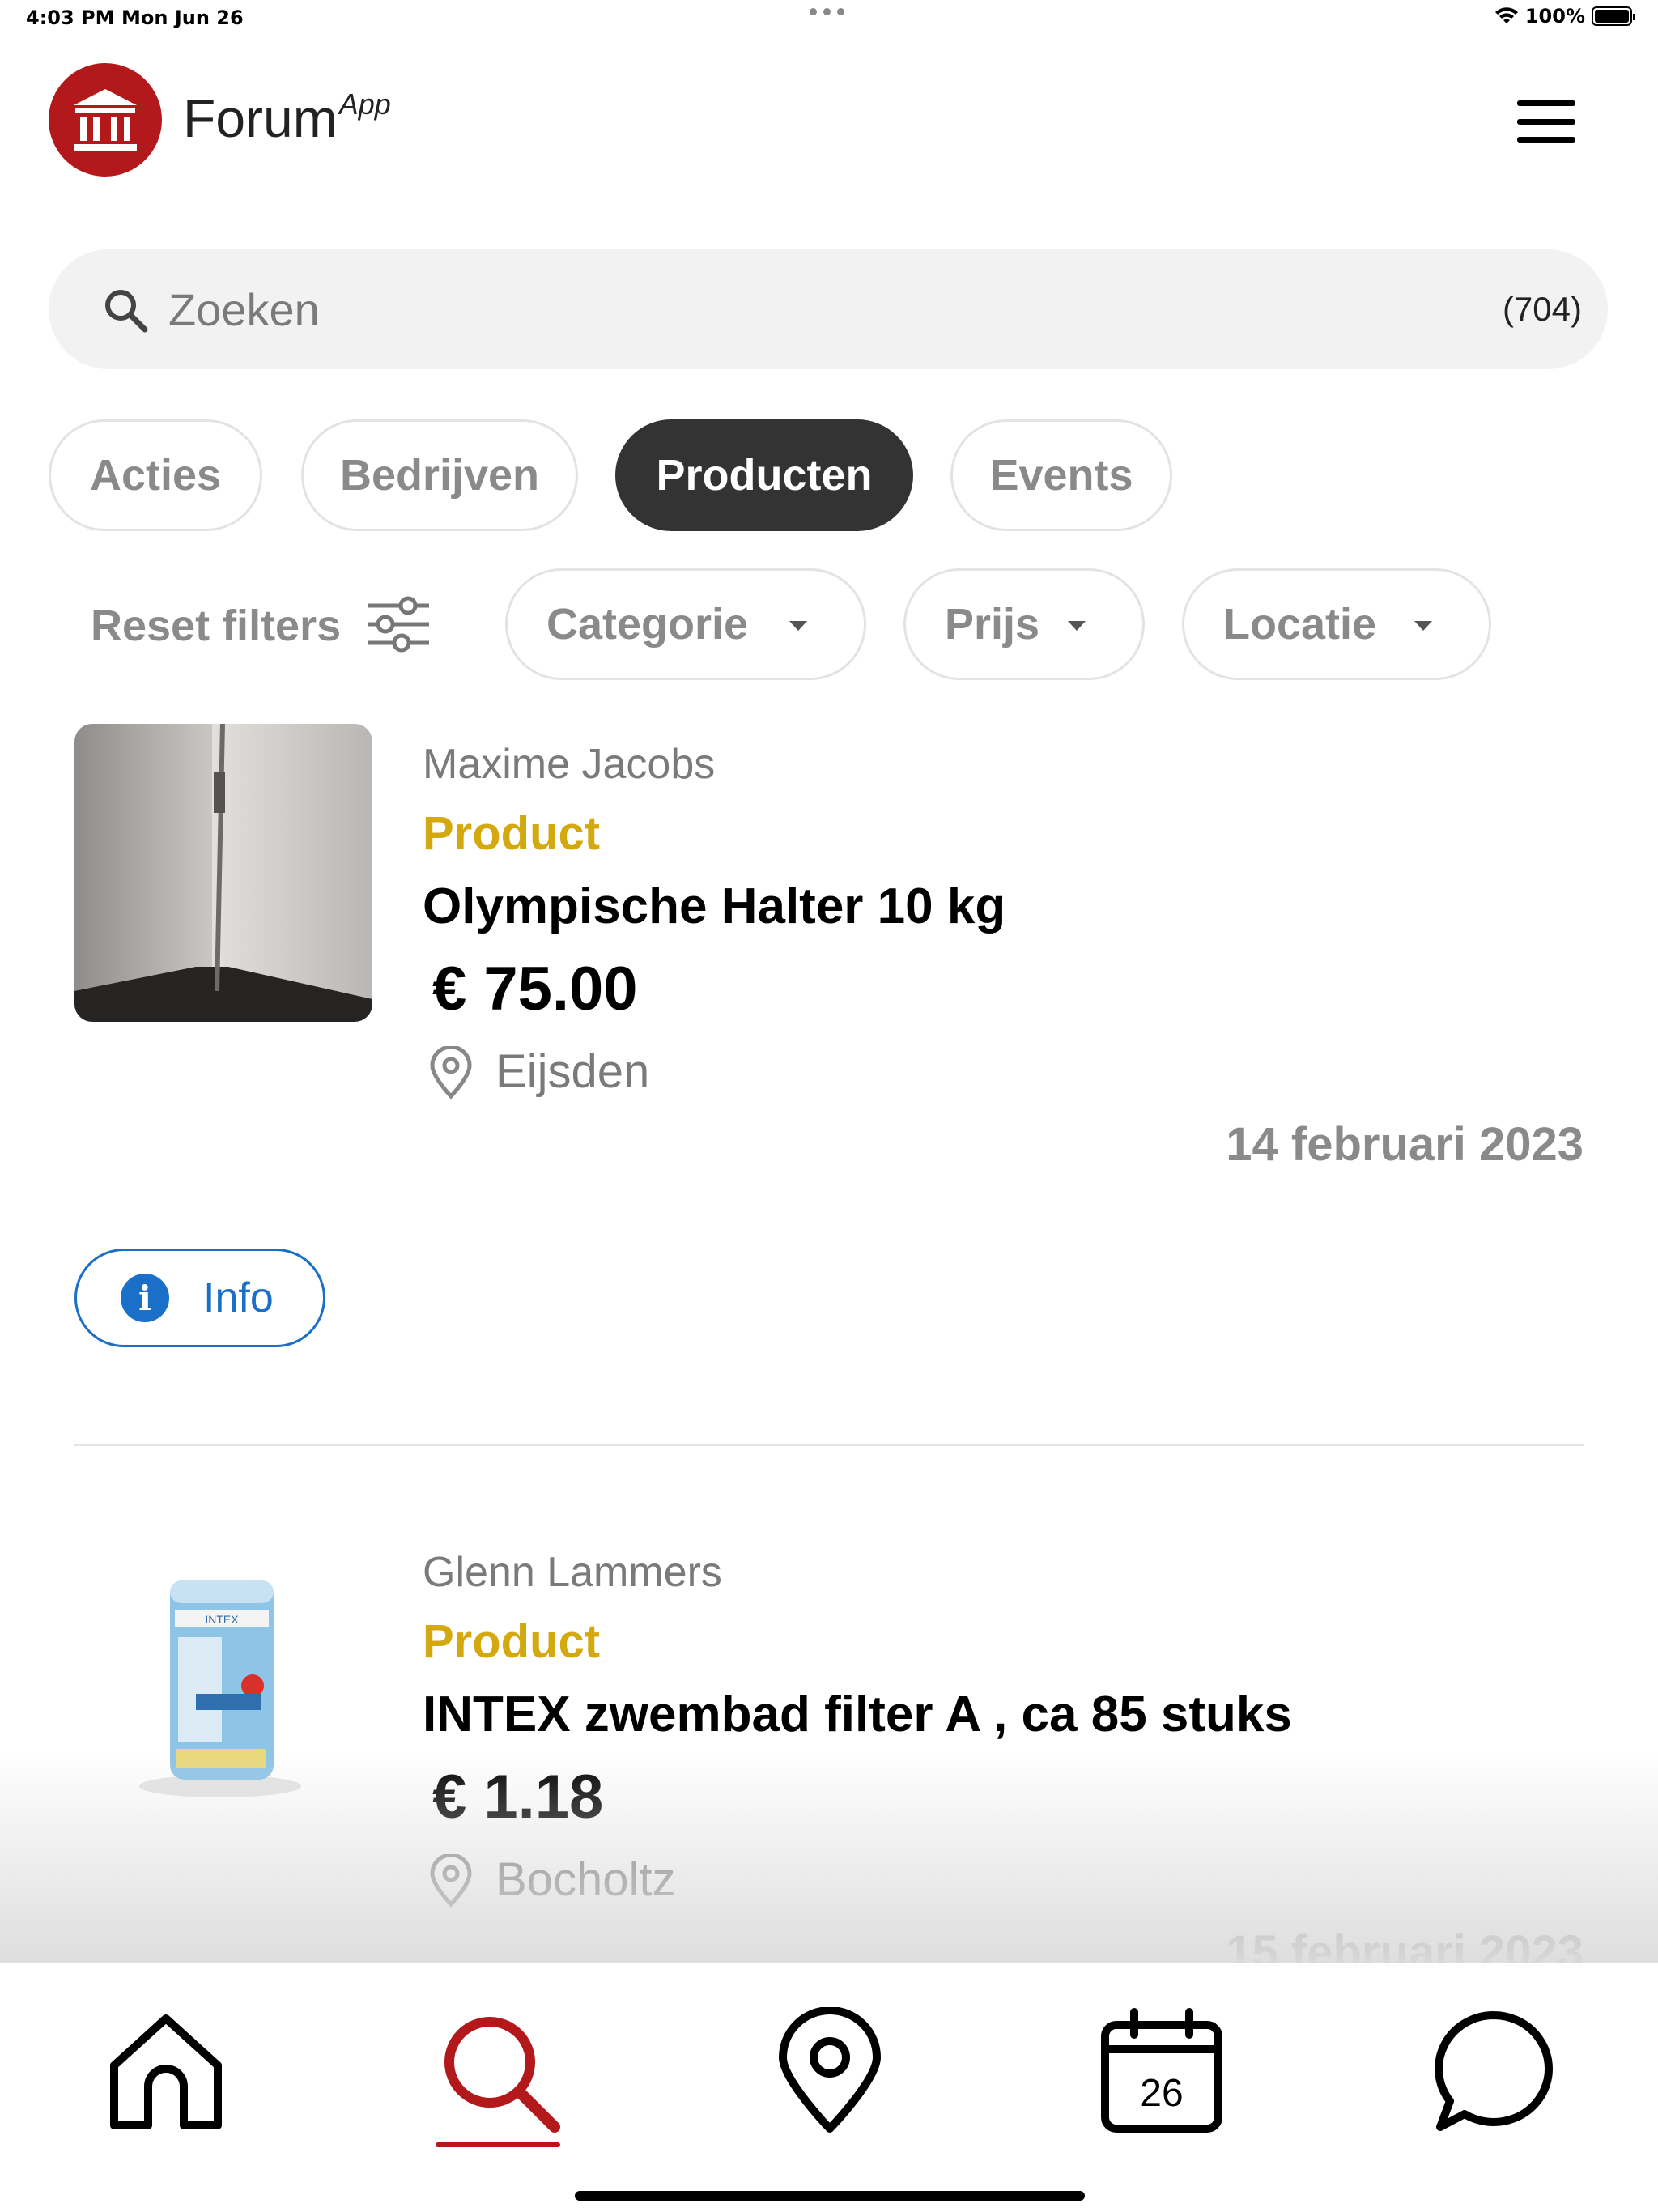 This screenshot has width=1658, height=2212. I want to click on info-label: Info, so click(238, 1297).